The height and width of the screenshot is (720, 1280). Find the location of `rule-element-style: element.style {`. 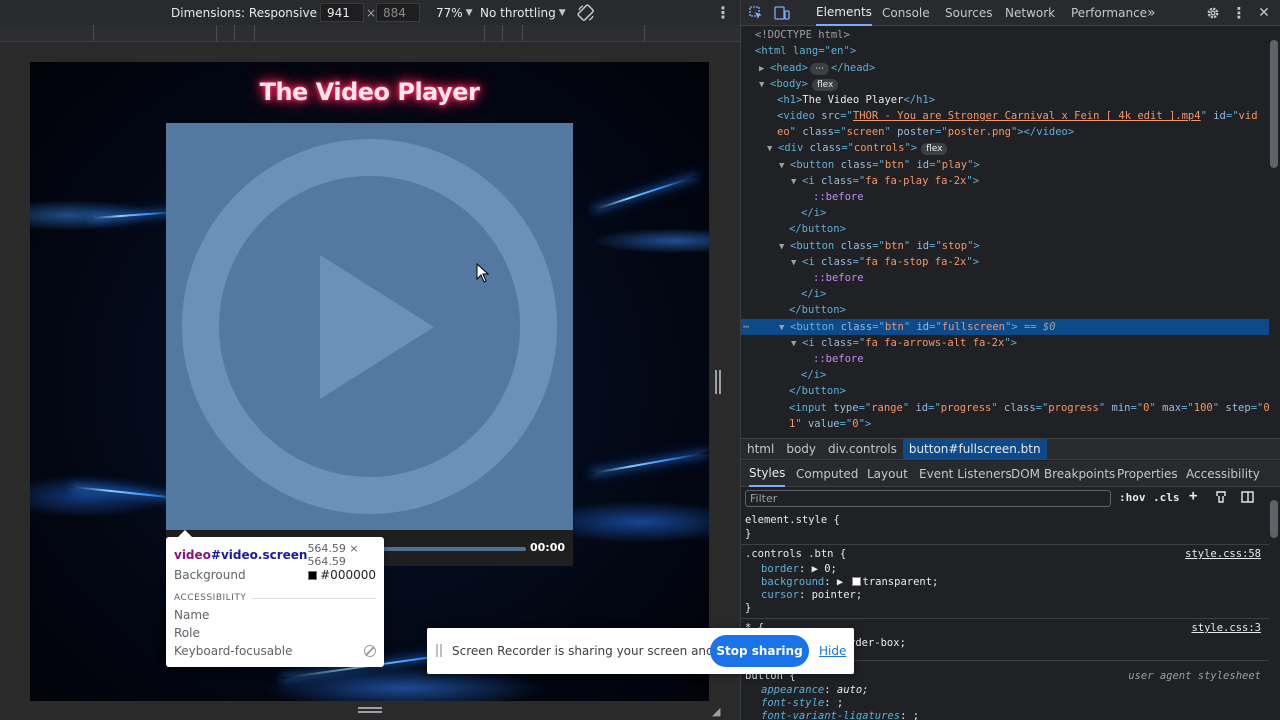

rule-element-style: element.style { is located at coordinates (1005, 520).